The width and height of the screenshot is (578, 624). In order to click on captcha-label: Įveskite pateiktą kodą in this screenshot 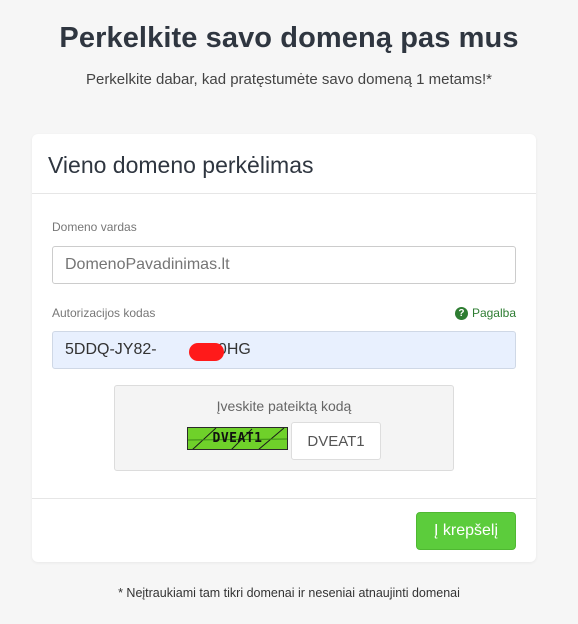, I will do `click(284, 406)`.